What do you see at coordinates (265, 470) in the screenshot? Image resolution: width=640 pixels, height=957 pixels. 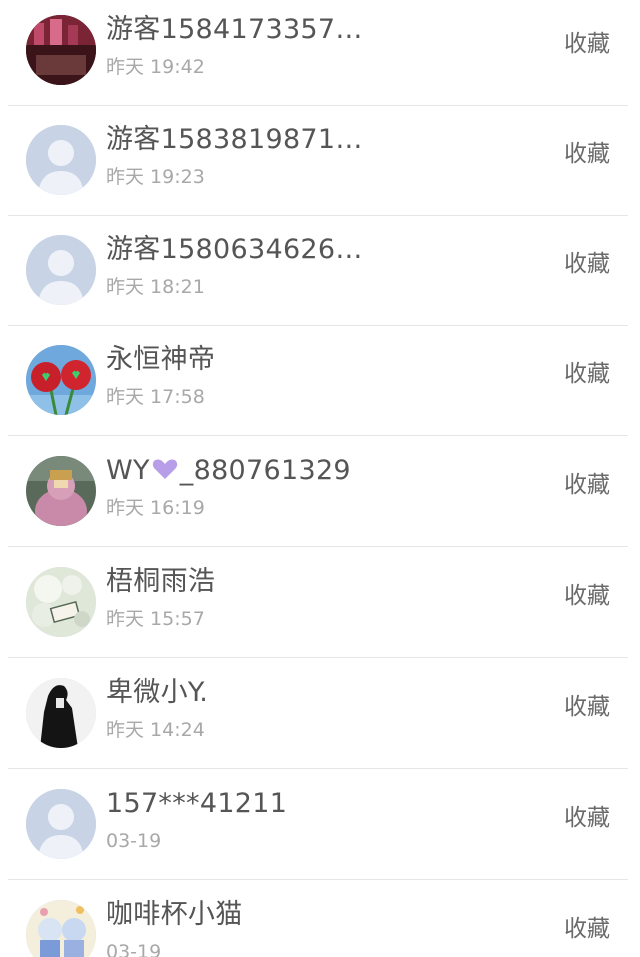 I see `username-suffix: _880761329` at bounding box center [265, 470].